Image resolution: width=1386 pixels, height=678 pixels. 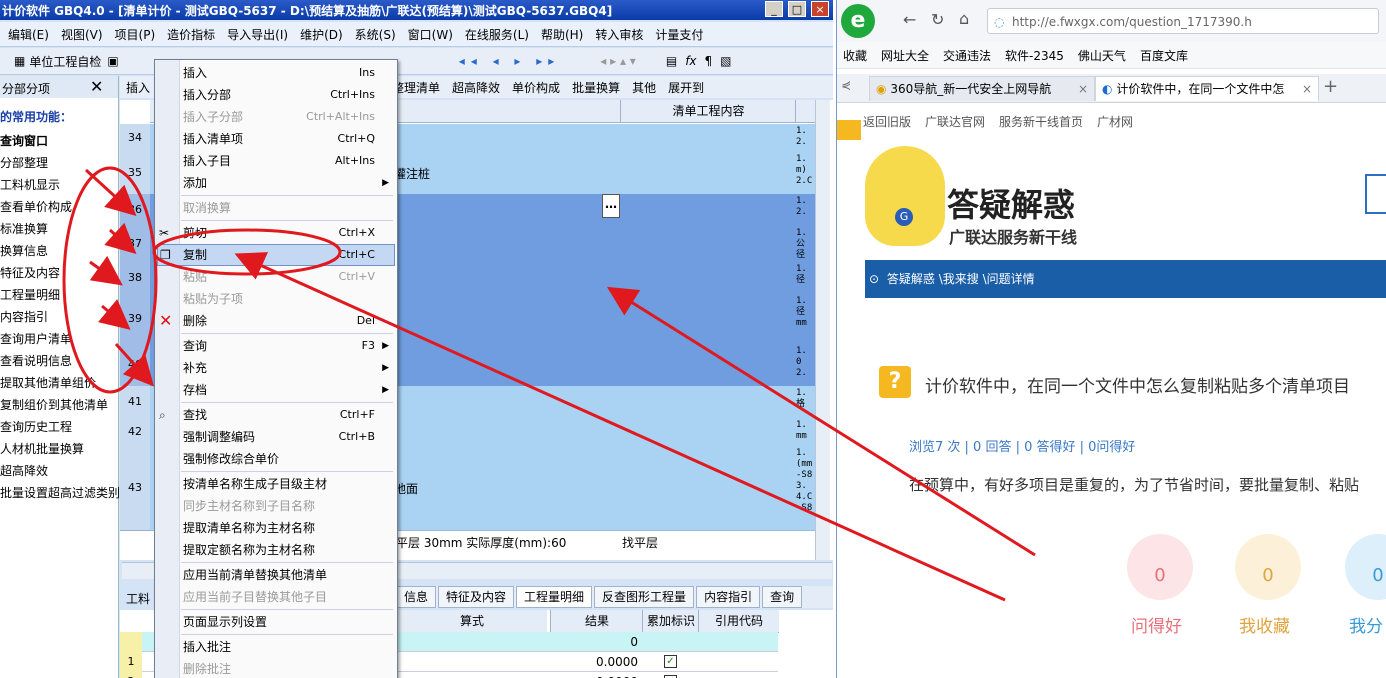 I want to click on row-number: 37, so click(x=135, y=244).